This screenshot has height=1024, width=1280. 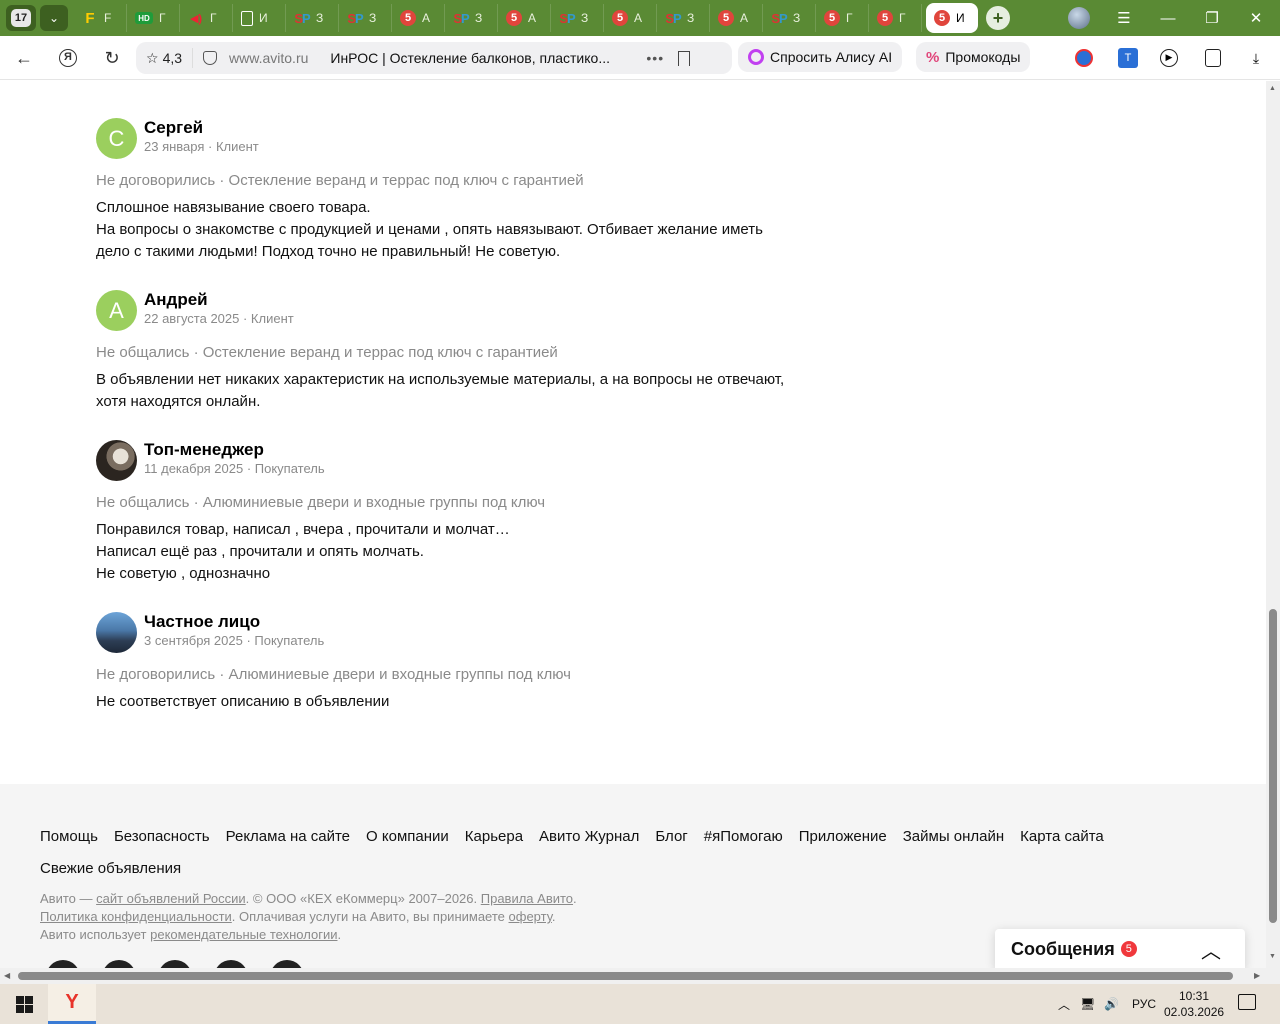 I want to click on tab-label: F, so click(x=108, y=18).